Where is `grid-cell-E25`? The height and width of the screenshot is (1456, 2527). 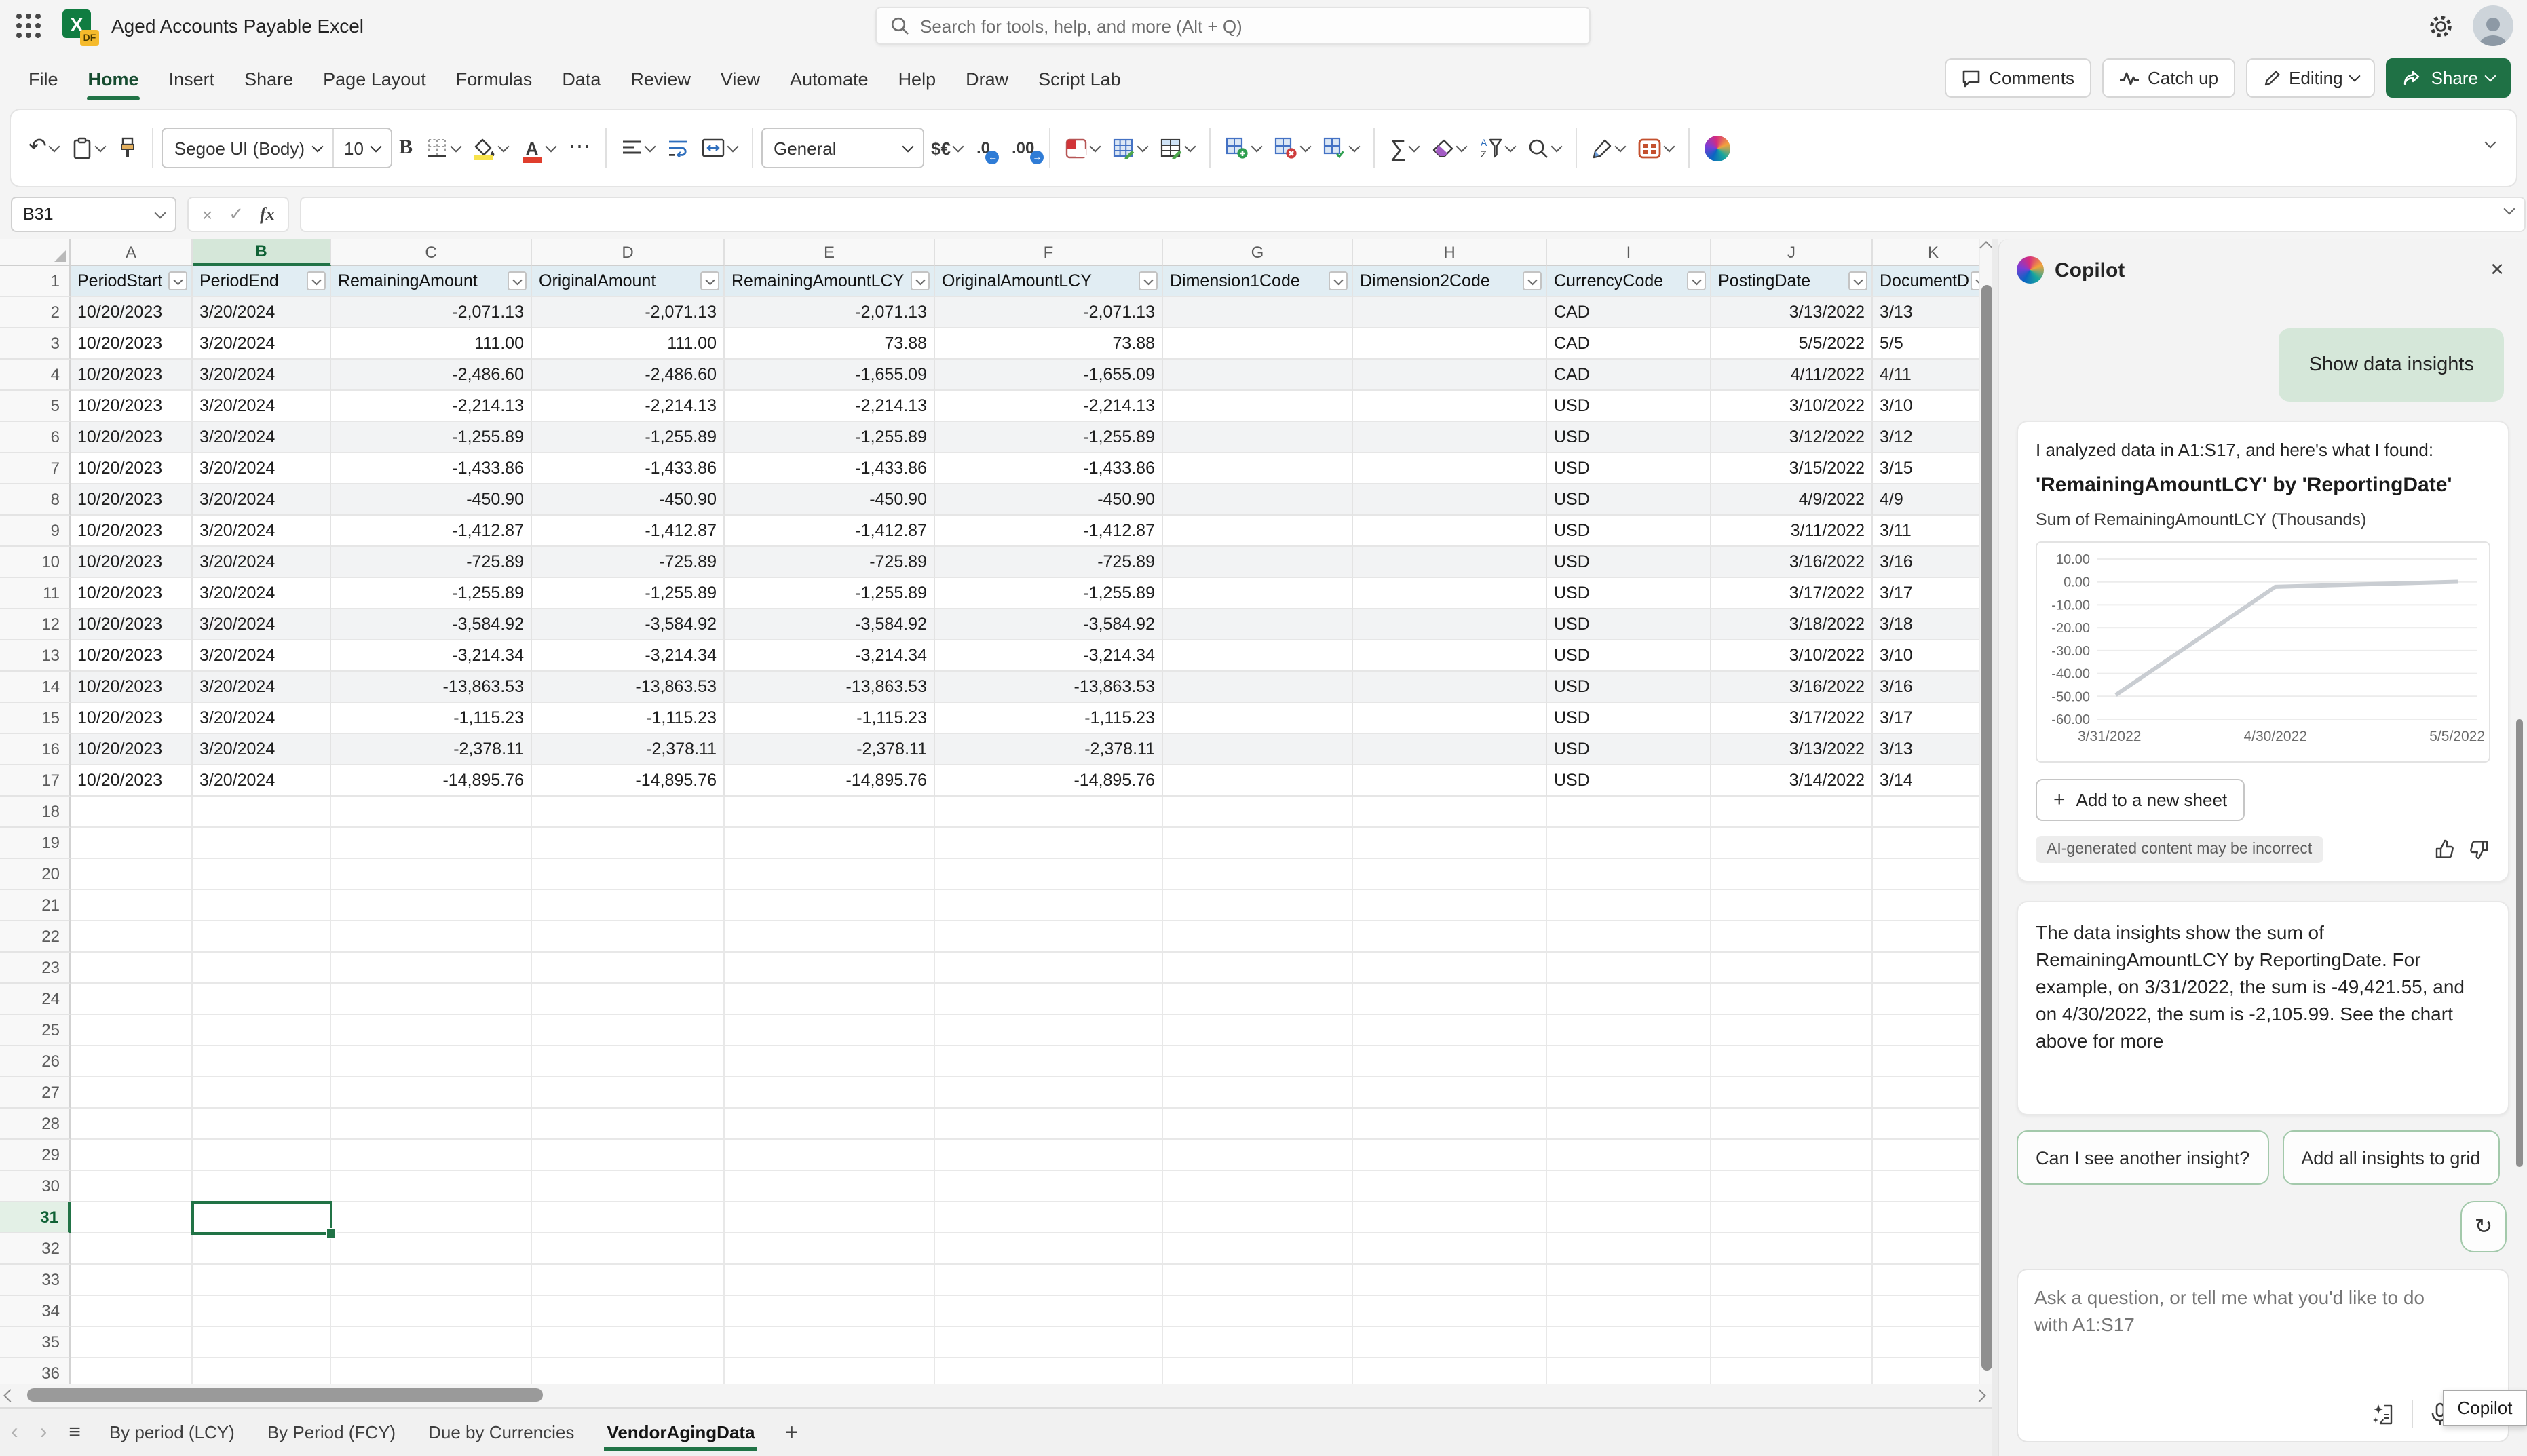
grid-cell-E25 is located at coordinates (830, 1030).